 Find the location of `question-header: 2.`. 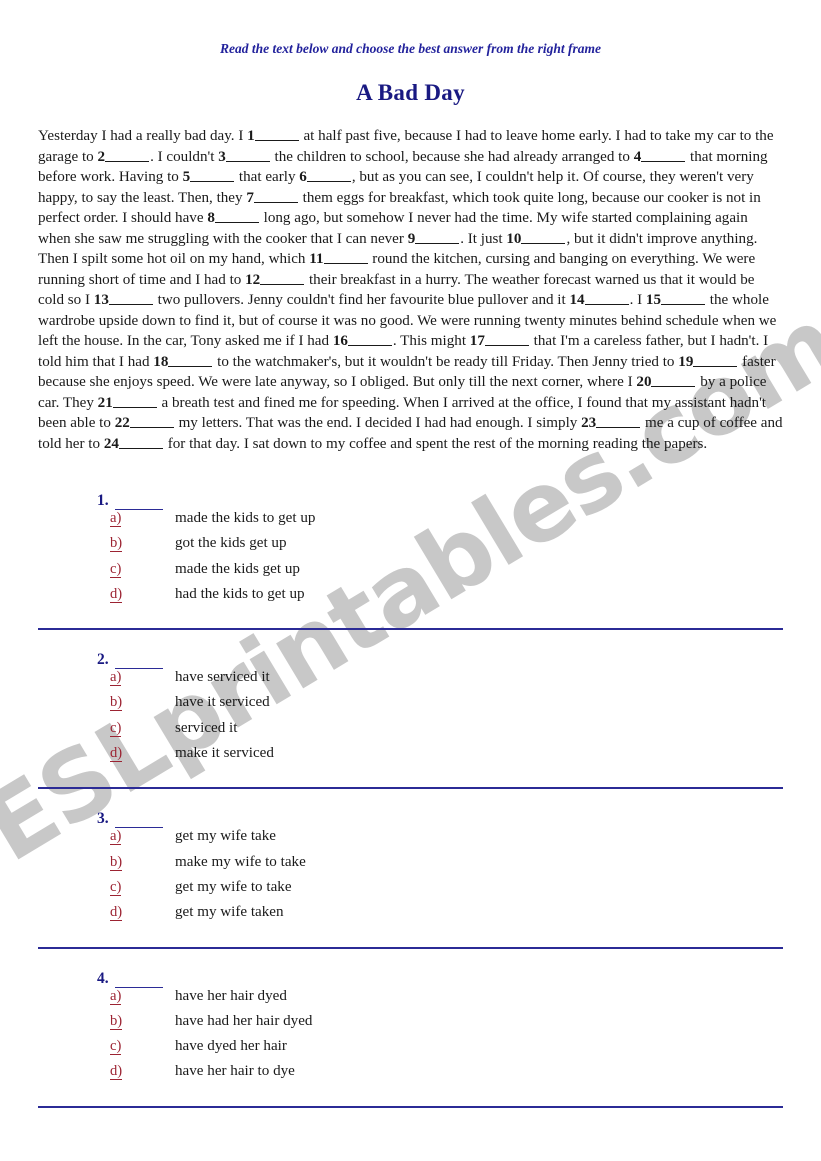

question-header: 2. is located at coordinates (459, 658).